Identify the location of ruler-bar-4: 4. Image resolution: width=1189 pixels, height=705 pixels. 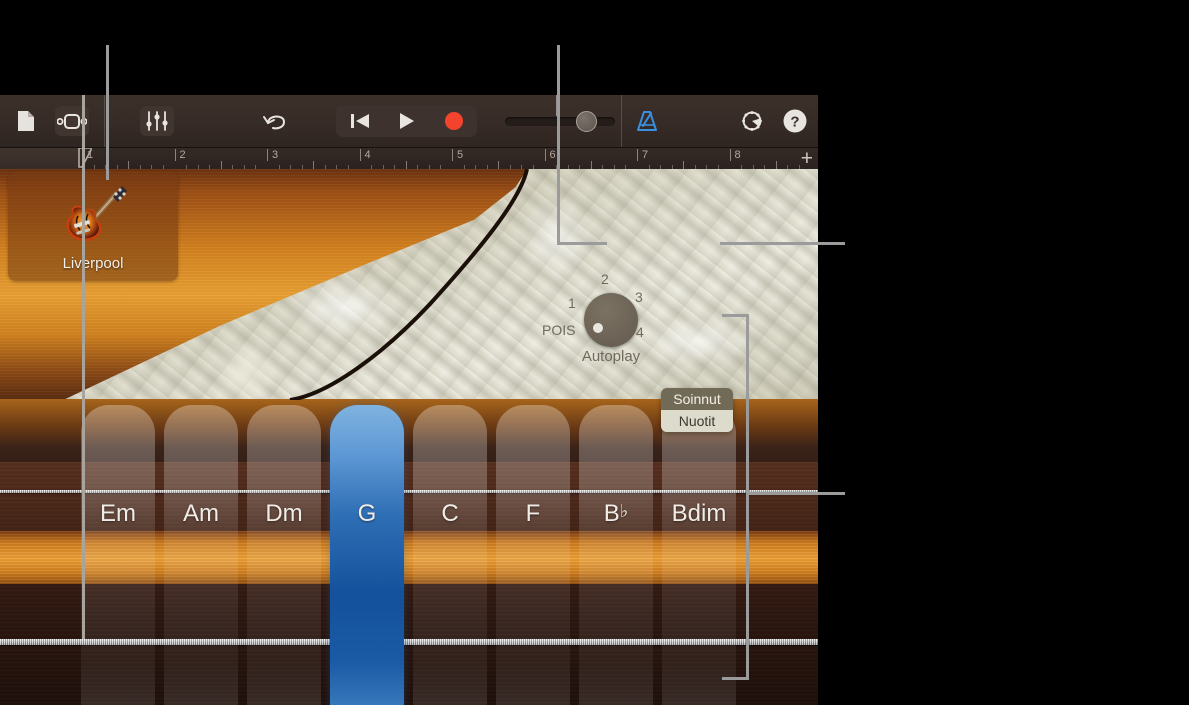
(365, 155).